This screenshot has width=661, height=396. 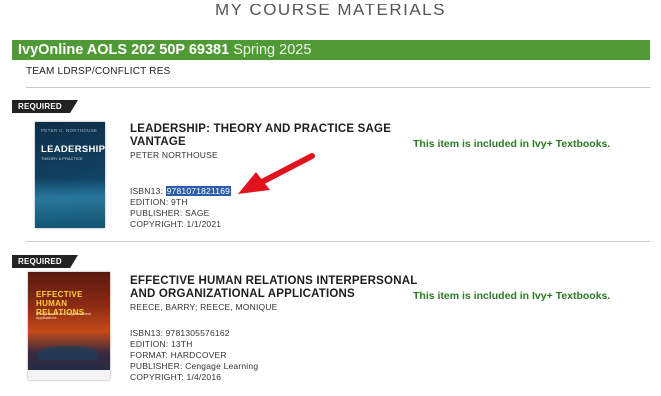 What do you see at coordinates (69, 375) in the screenshot?
I see `cover-footer` at bounding box center [69, 375].